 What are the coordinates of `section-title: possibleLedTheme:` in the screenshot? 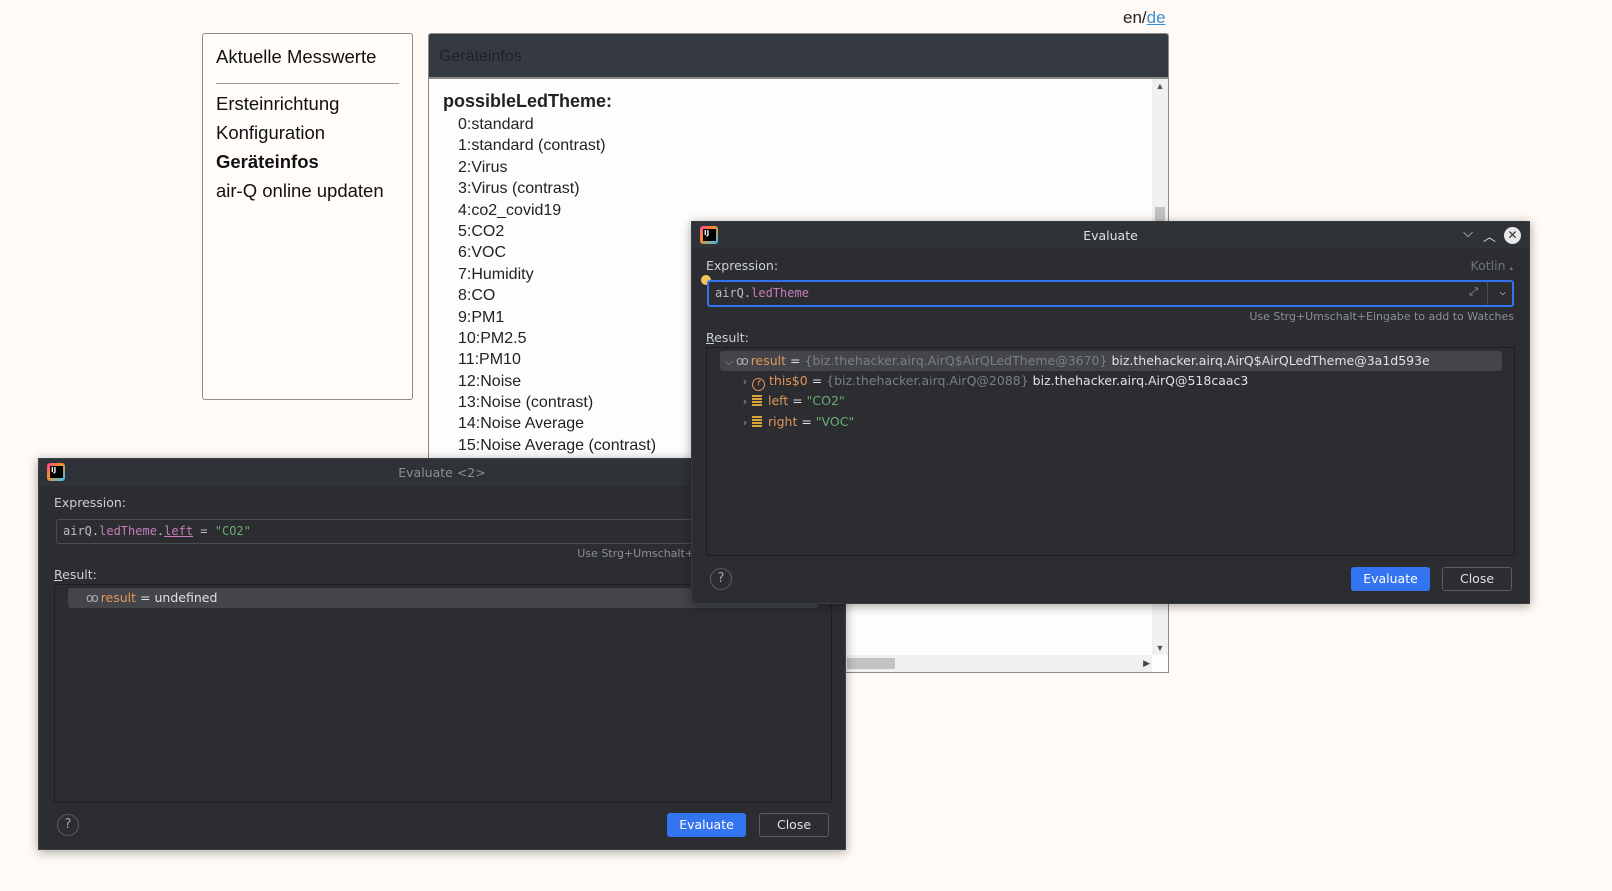 It's located at (528, 101).